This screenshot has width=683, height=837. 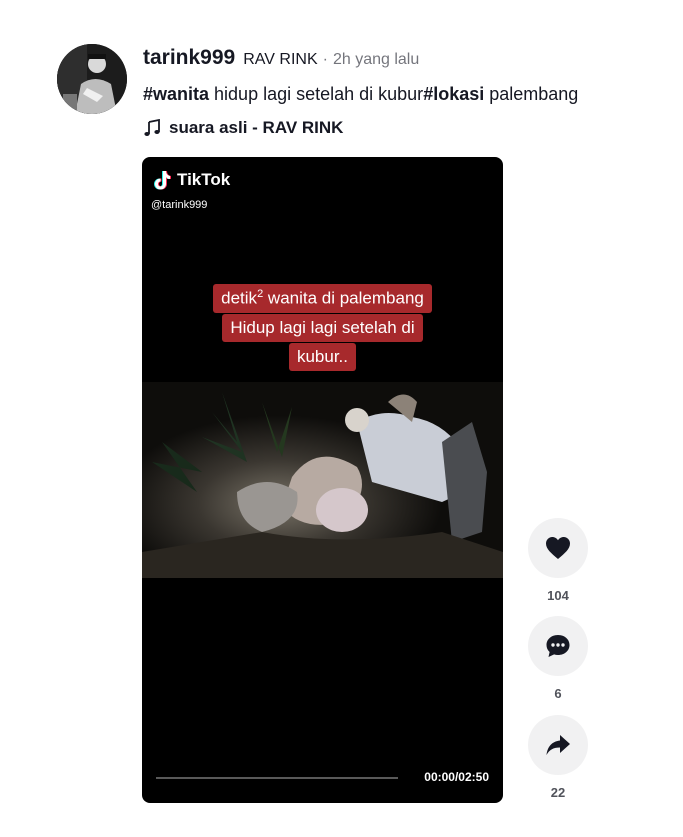 I want to click on share-button, so click(x=558, y=745).